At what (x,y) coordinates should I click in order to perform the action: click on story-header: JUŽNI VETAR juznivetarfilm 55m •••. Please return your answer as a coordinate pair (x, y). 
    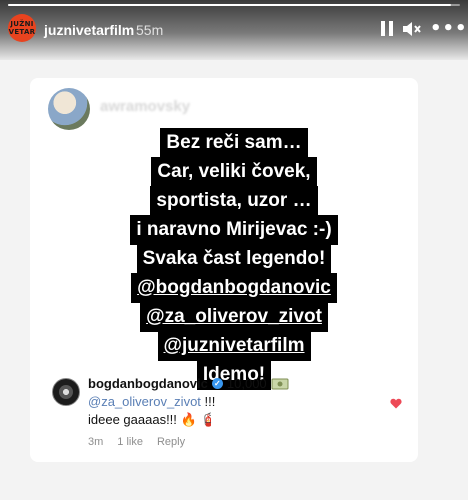
    Looking at the image, I should click on (234, 30).